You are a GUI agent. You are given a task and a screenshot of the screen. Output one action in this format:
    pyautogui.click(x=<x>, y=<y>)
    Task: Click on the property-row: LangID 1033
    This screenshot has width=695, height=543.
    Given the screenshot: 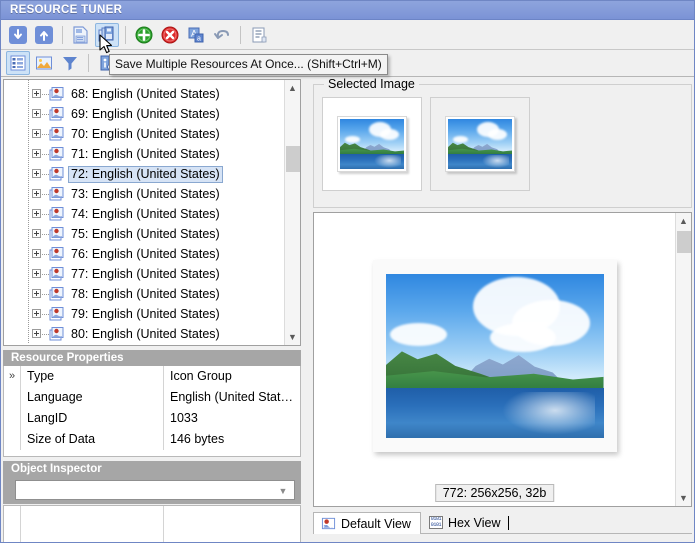 What is the action you would take?
    pyautogui.click(x=152, y=418)
    